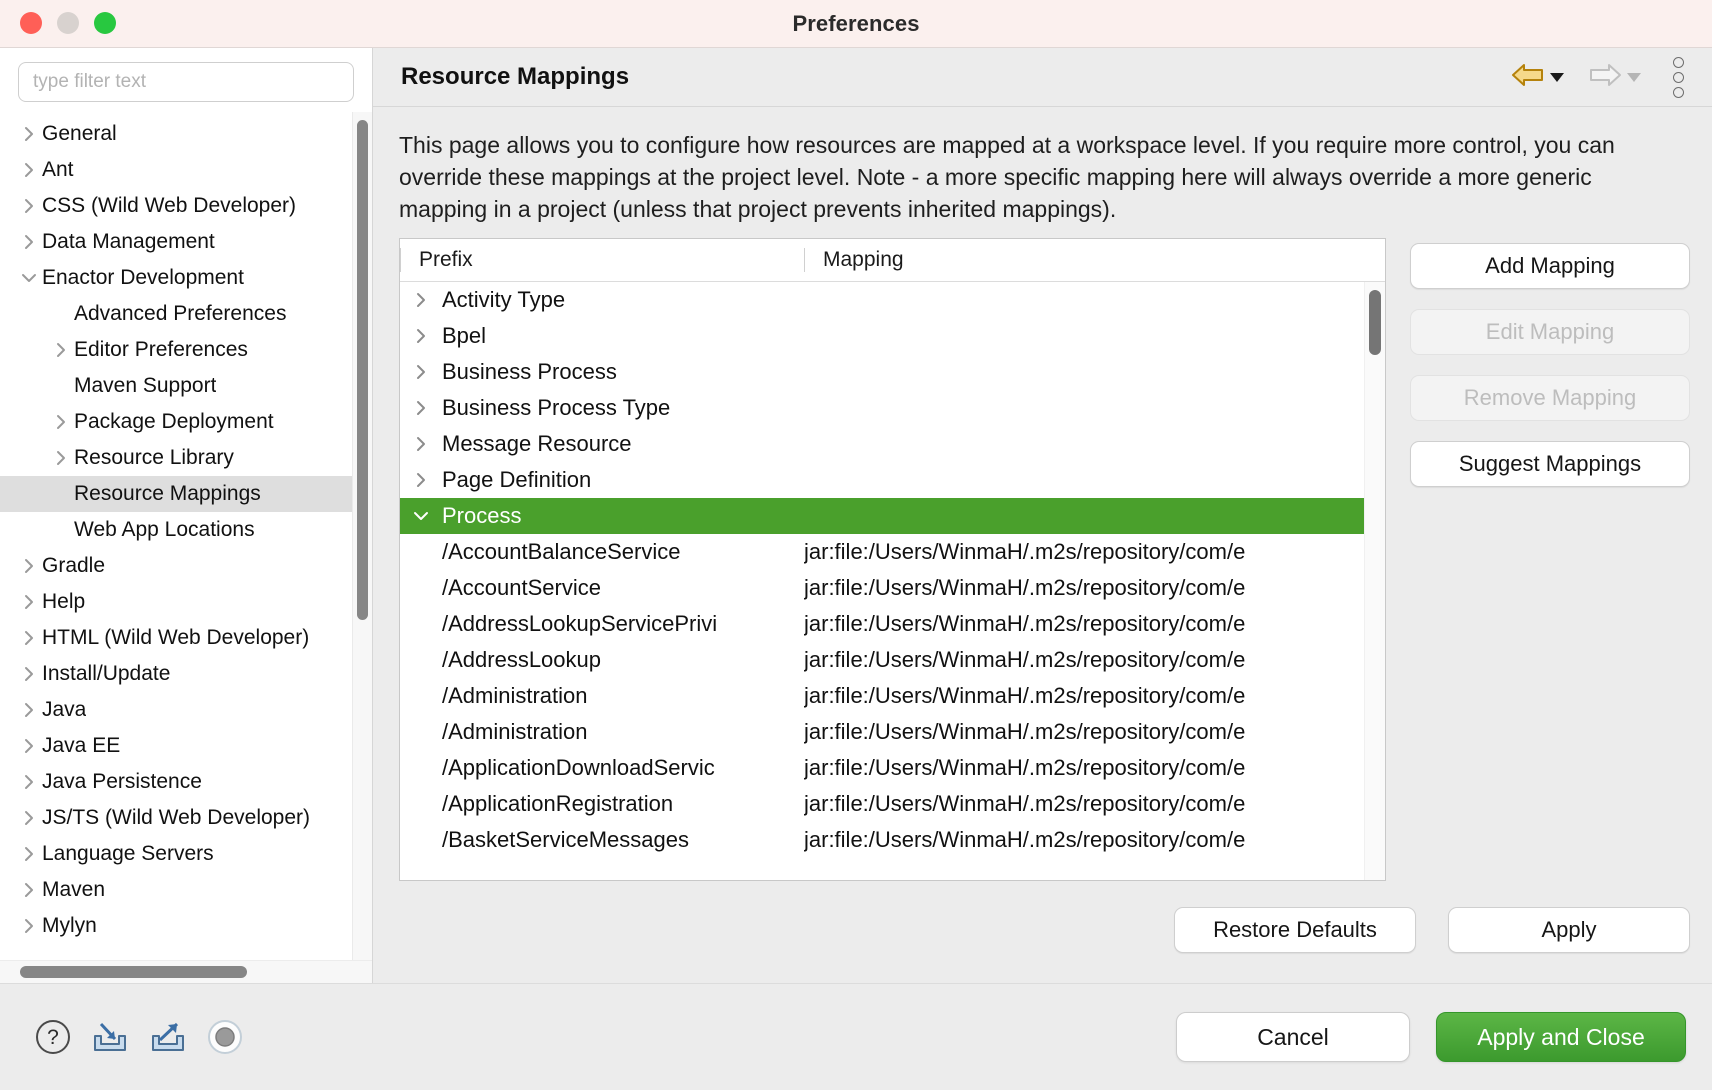 Image resolution: width=1712 pixels, height=1090 pixels. What do you see at coordinates (186, 926) in the screenshot?
I see `sidebar-item-mylyn: Mylyn` at bounding box center [186, 926].